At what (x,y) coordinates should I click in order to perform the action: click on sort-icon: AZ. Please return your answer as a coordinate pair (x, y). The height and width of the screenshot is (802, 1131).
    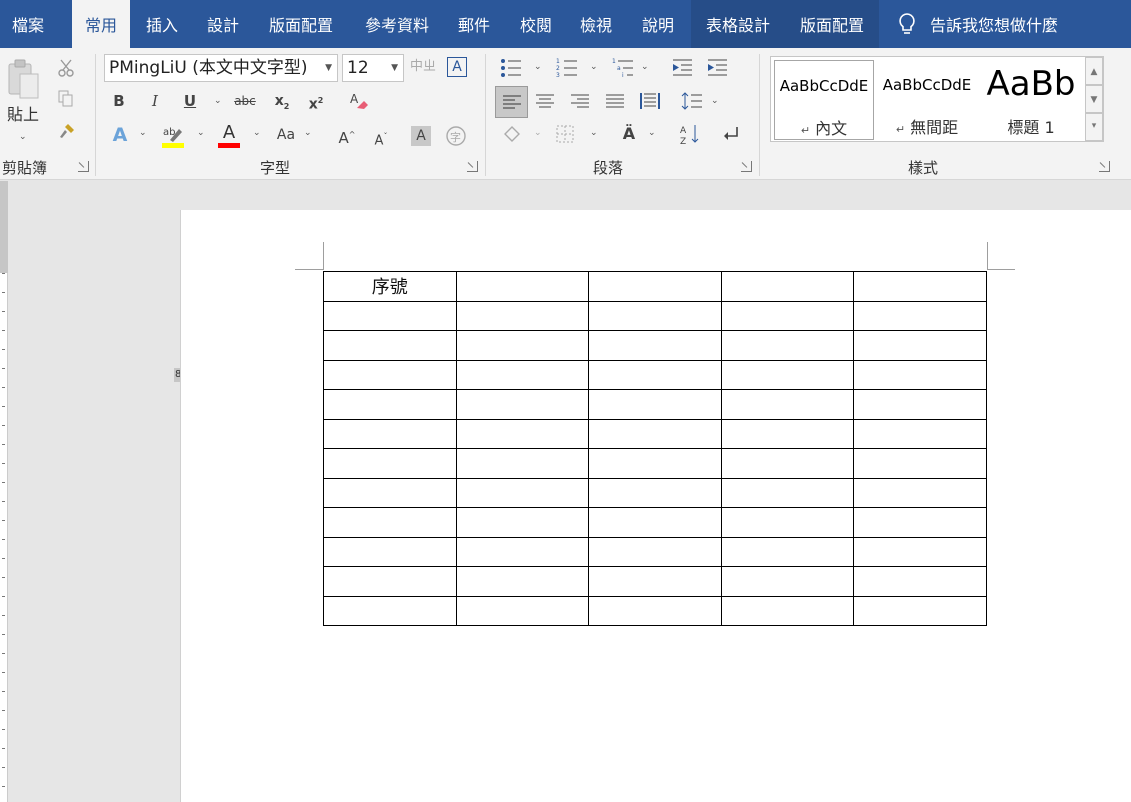
    Looking at the image, I should click on (690, 134).